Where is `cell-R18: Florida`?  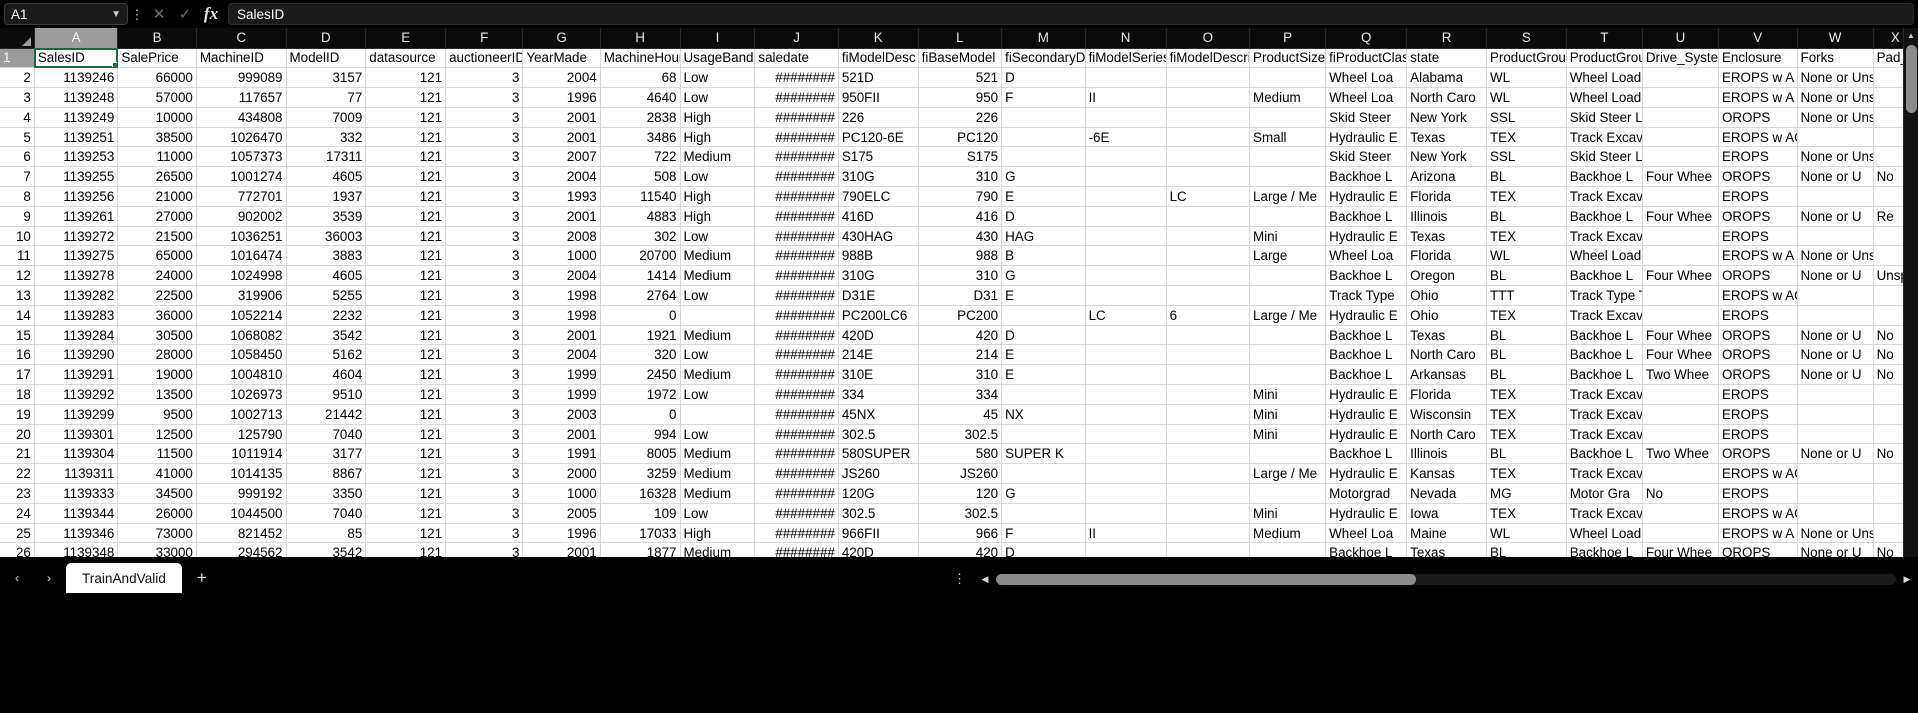 cell-R18: Florida is located at coordinates (1446, 394).